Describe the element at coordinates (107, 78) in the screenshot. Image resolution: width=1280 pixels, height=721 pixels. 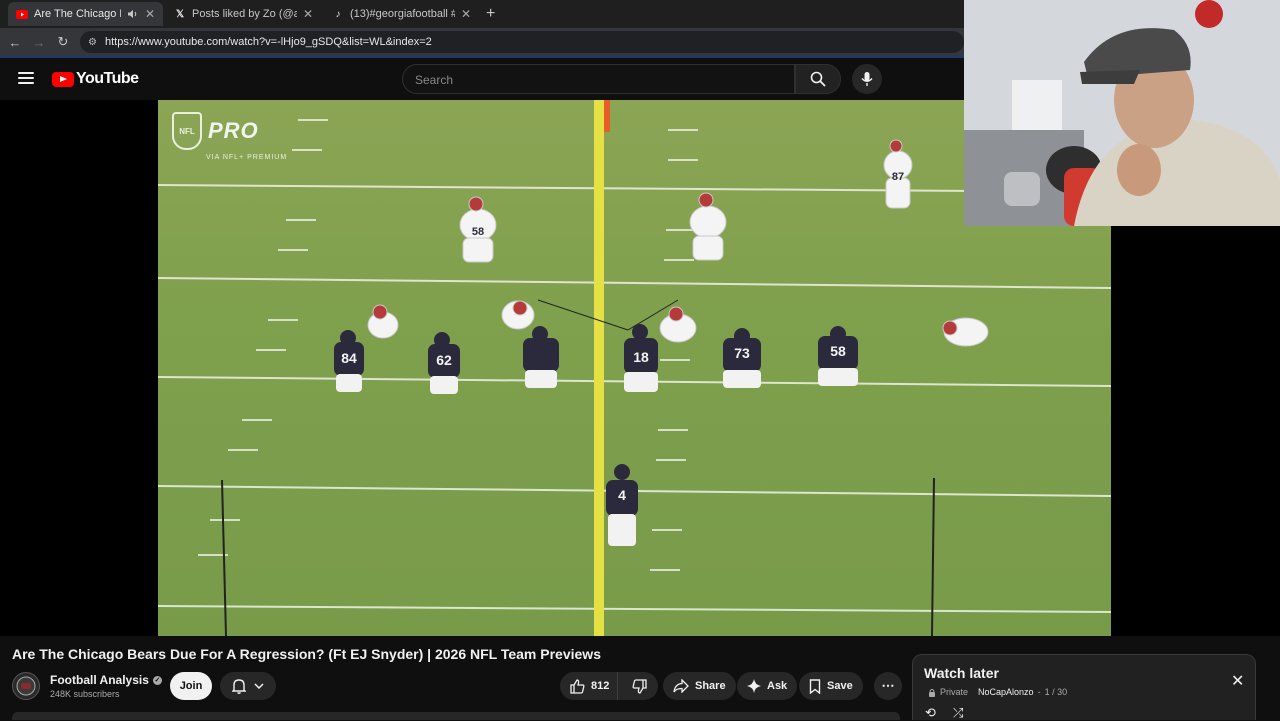
I see `youtube-logo-text: YouTube` at that location.